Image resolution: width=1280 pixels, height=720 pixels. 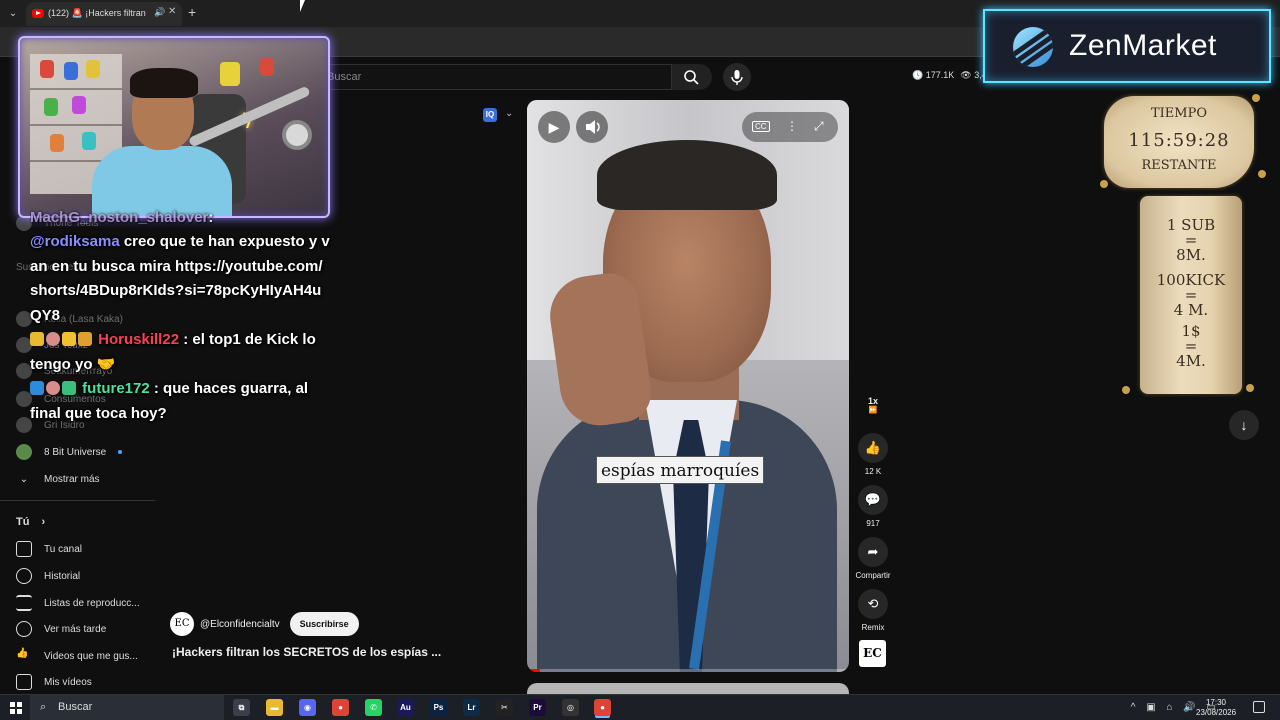 I want to click on search-button, so click(x=692, y=77).